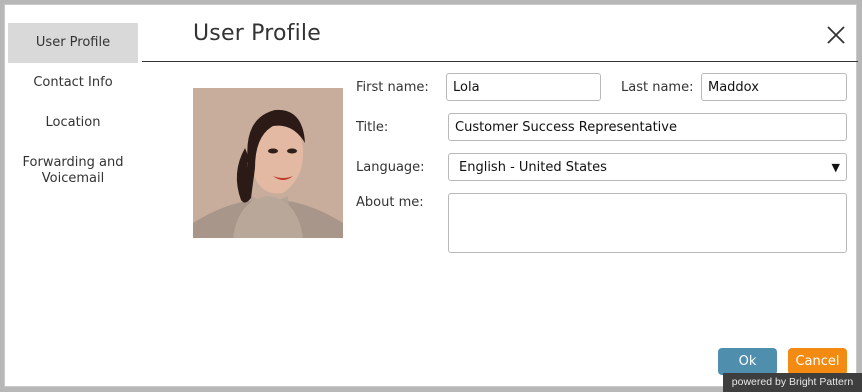 The height and width of the screenshot is (392, 862). Describe the element at coordinates (523, 87) in the screenshot. I see `first-name-input: Lola` at that location.